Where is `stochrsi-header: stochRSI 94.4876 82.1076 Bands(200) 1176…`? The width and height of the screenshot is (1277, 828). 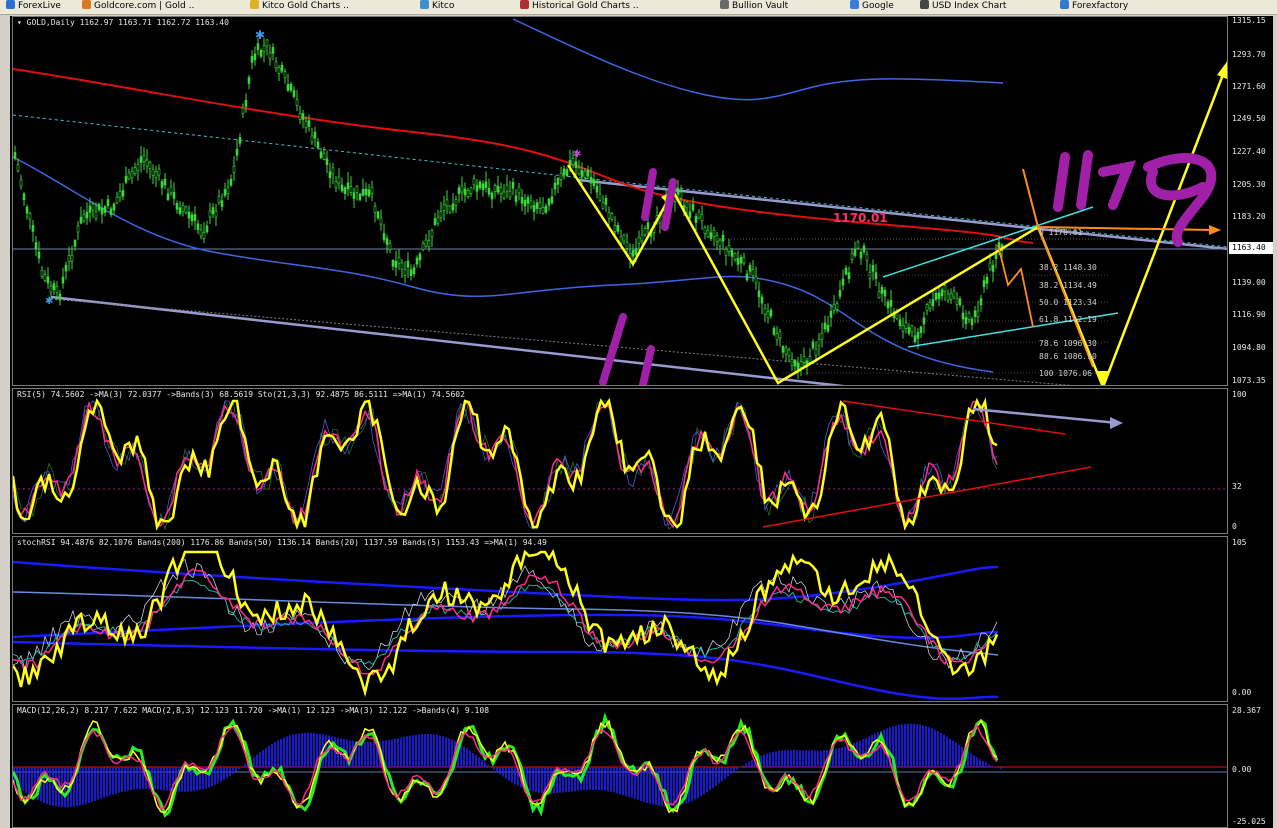
stochrsi-header: stochRSI 94.4876 82.1076 Bands(200) 1176… is located at coordinates (282, 542).